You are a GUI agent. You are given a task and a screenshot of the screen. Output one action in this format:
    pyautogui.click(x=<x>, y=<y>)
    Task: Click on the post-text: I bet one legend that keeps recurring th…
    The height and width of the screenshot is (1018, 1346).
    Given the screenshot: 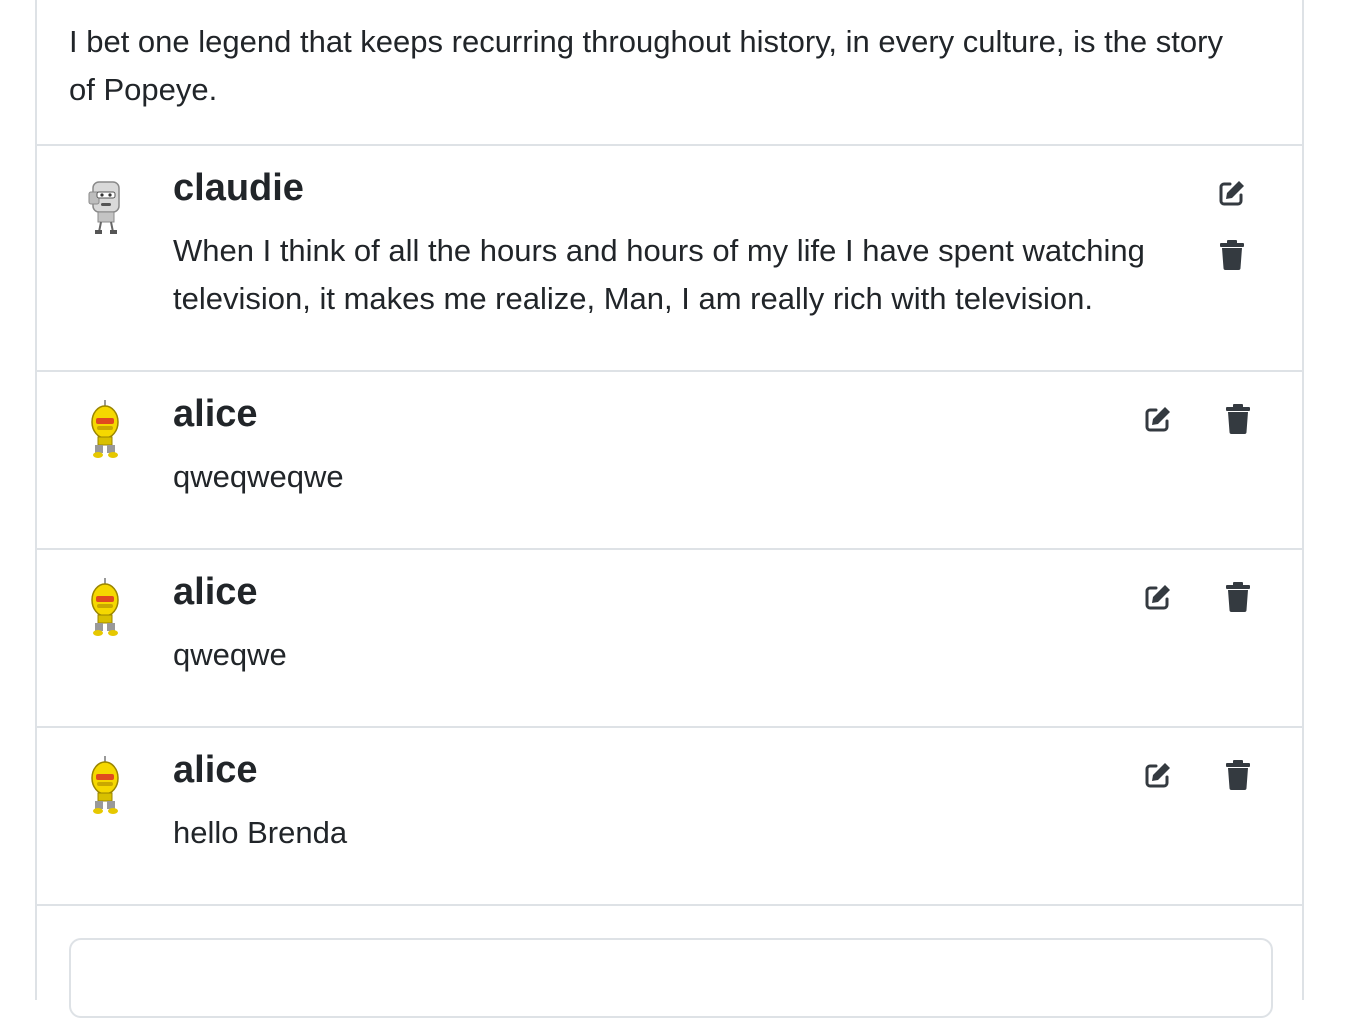 What is the action you would take?
    pyautogui.click(x=646, y=65)
    